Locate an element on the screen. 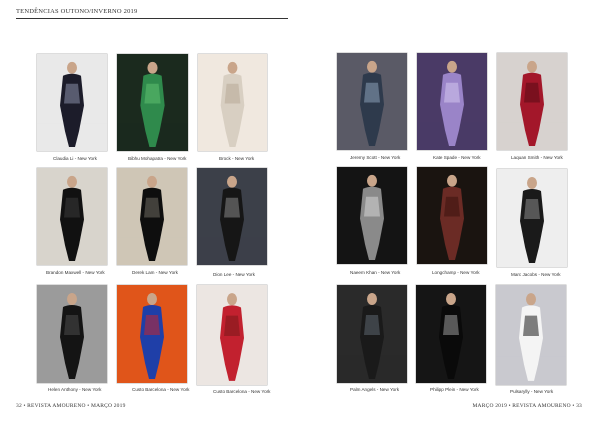 The width and height of the screenshot is (600, 424). look-caption: Helen Anthony - New York is located at coordinates (75, 389).